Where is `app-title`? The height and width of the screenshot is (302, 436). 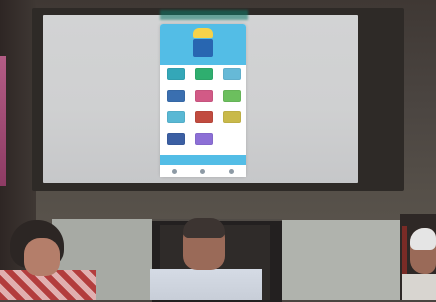
app-title is located at coordinates (203, 61).